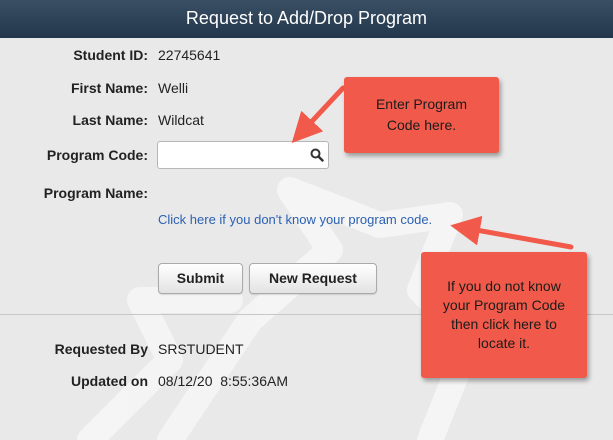  What do you see at coordinates (97, 155) in the screenshot?
I see `program-code-label: Program Code:` at bounding box center [97, 155].